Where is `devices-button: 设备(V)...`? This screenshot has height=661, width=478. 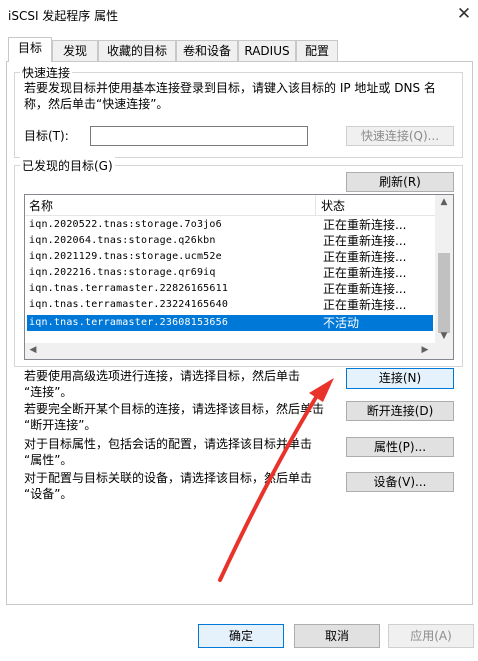
devices-button: 设备(V)... is located at coordinates (400, 482).